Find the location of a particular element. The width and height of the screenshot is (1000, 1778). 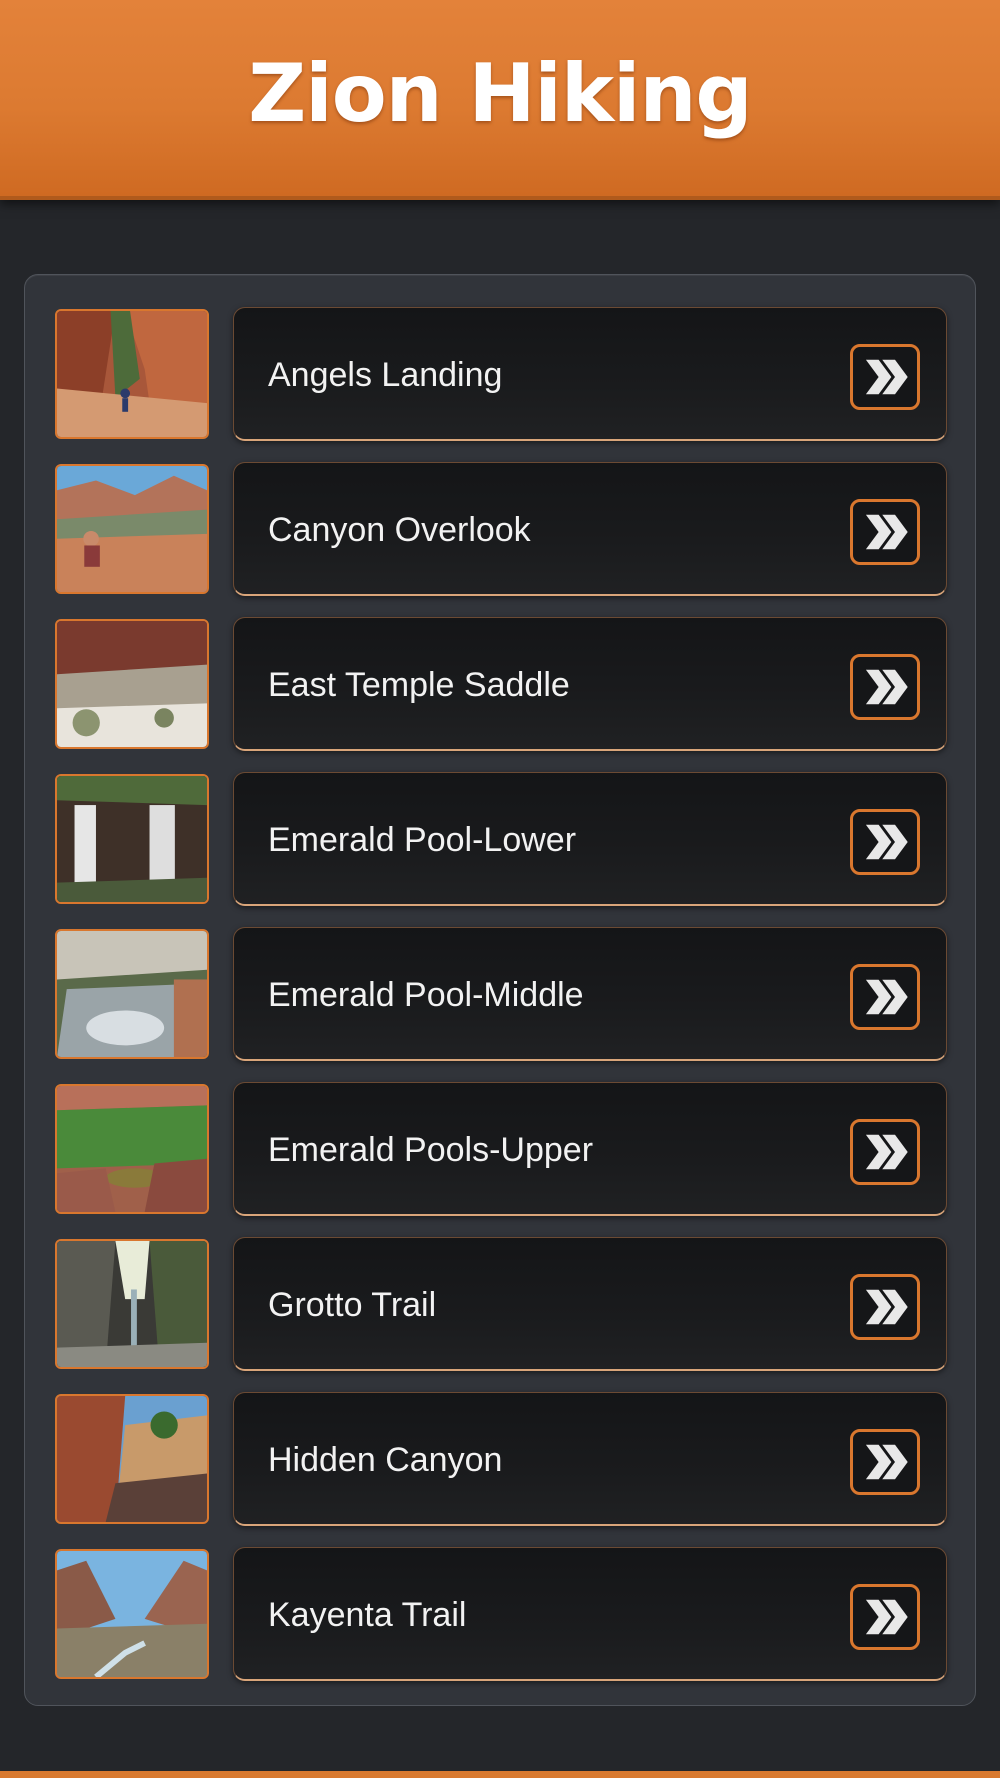

list-item: Kayenta Trail is located at coordinates (501, 1614).